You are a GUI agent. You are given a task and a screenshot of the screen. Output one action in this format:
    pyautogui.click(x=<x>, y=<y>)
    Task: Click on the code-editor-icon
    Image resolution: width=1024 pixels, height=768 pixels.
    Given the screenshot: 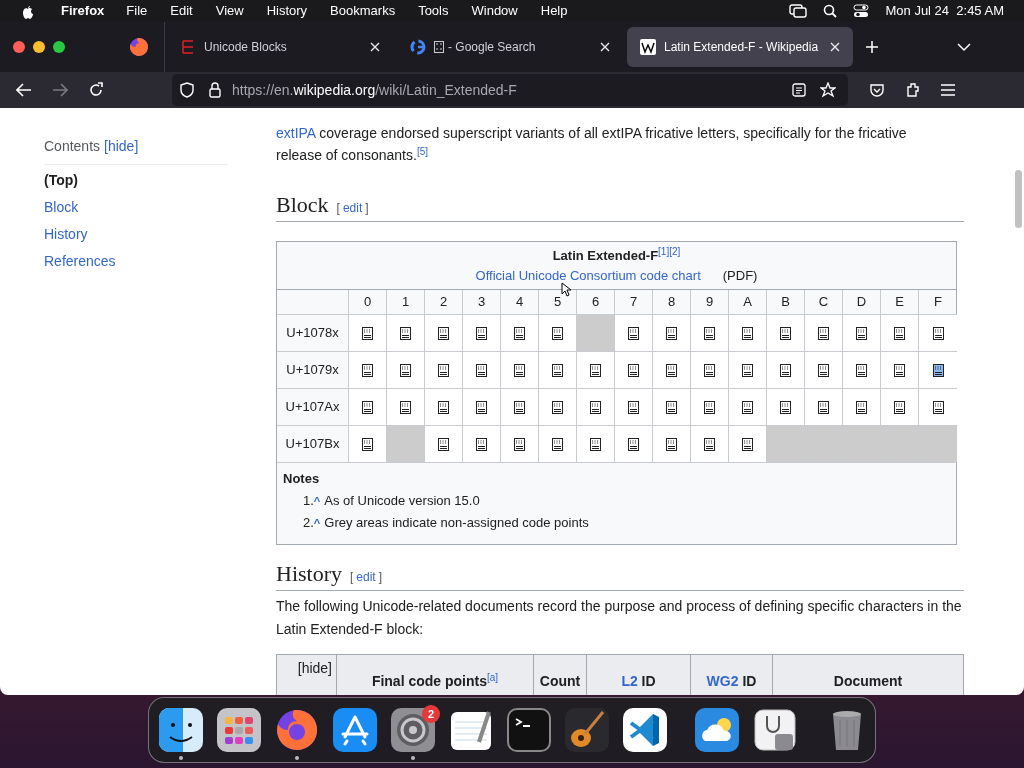 What is the action you would take?
    pyautogui.click(x=645, y=730)
    